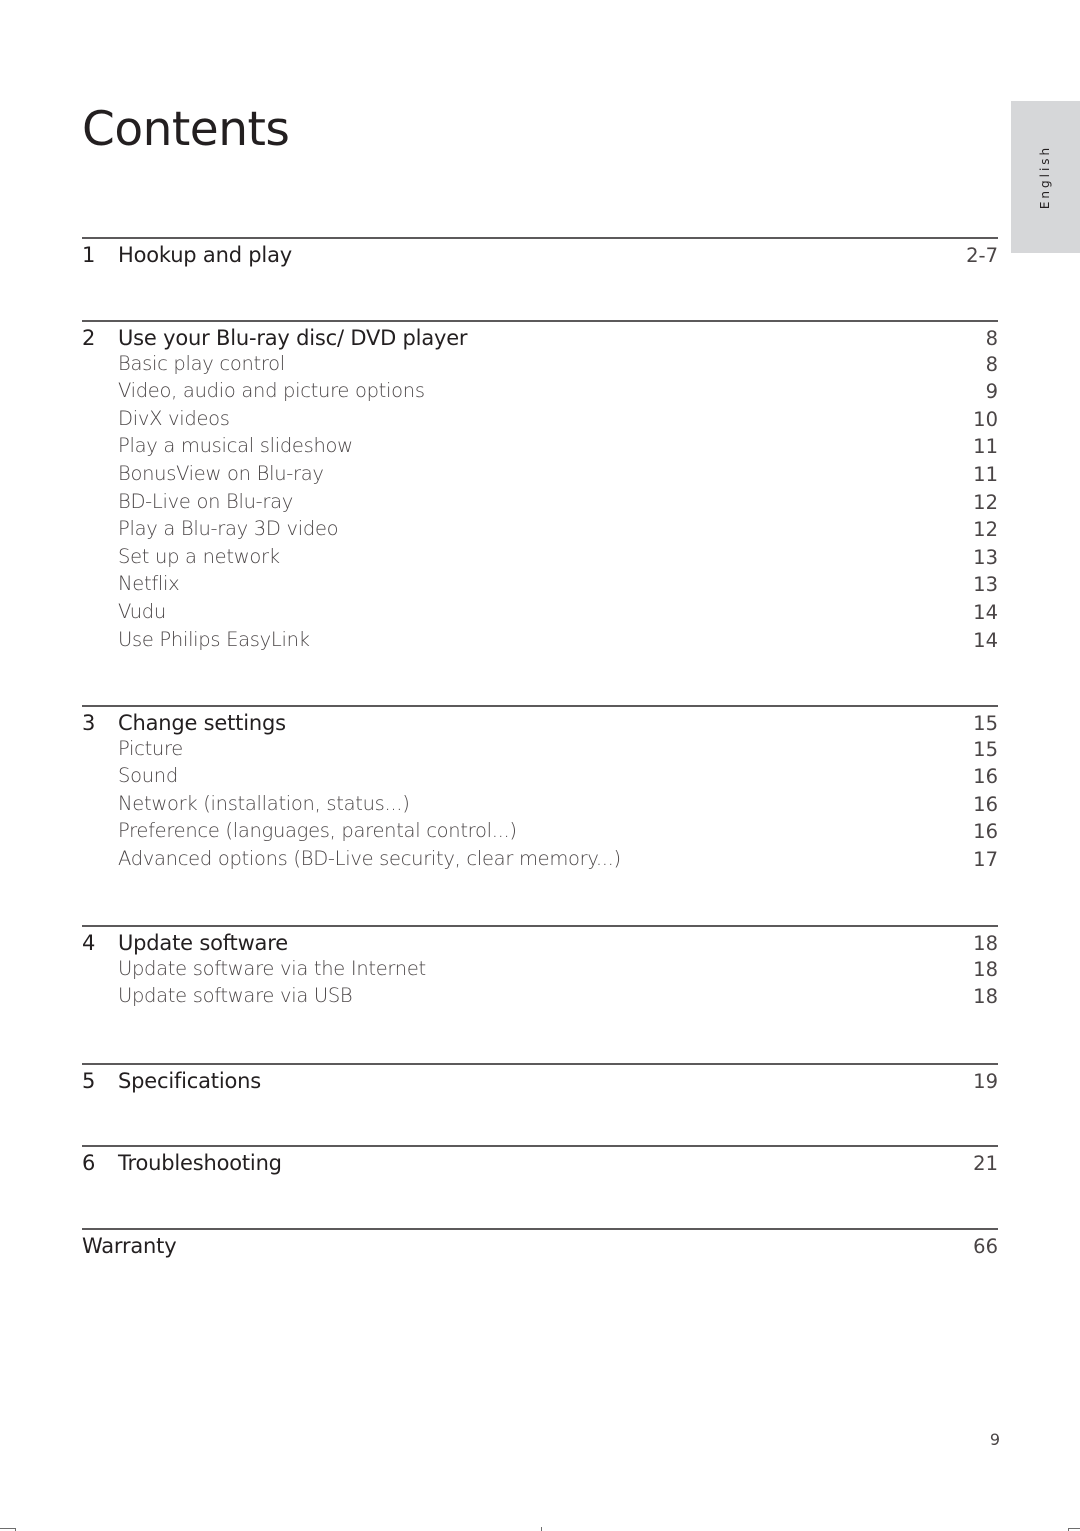 The width and height of the screenshot is (1080, 1531). What do you see at coordinates (540, 996) in the screenshot?
I see `toc-subsection-entry: Update software via USB 18` at bounding box center [540, 996].